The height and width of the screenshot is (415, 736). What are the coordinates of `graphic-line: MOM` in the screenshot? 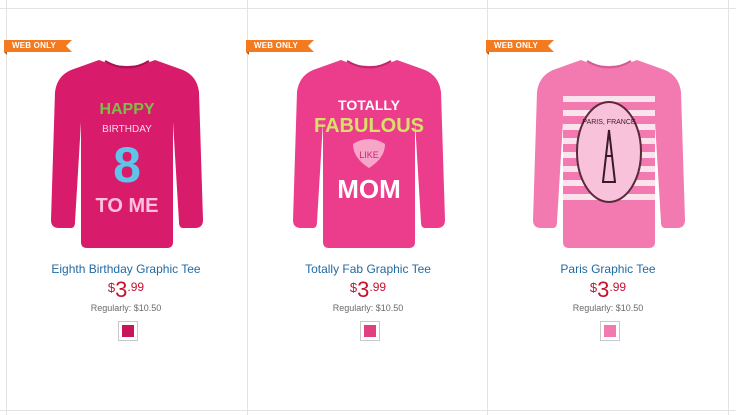 It's located at (369, 189).